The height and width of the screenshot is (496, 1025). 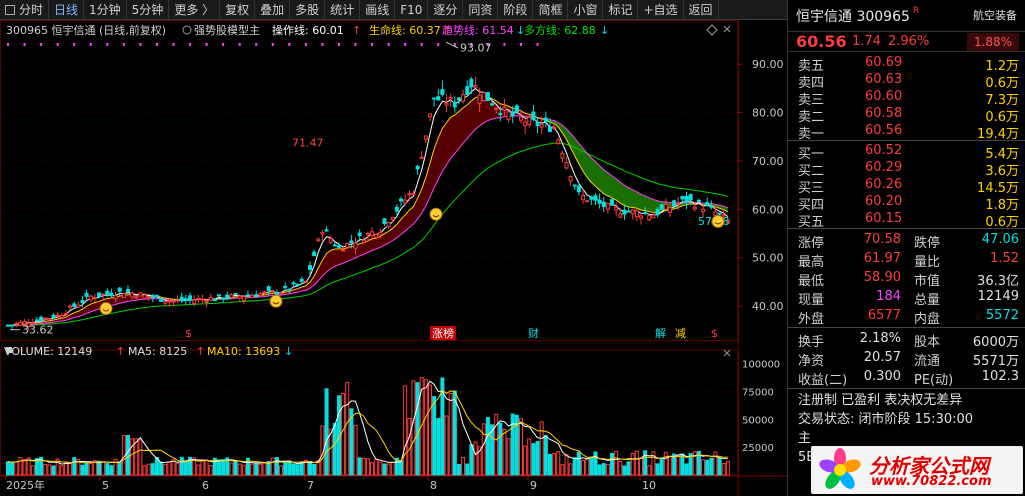 I want to click on expand-icon, so click(x=9, y=350).